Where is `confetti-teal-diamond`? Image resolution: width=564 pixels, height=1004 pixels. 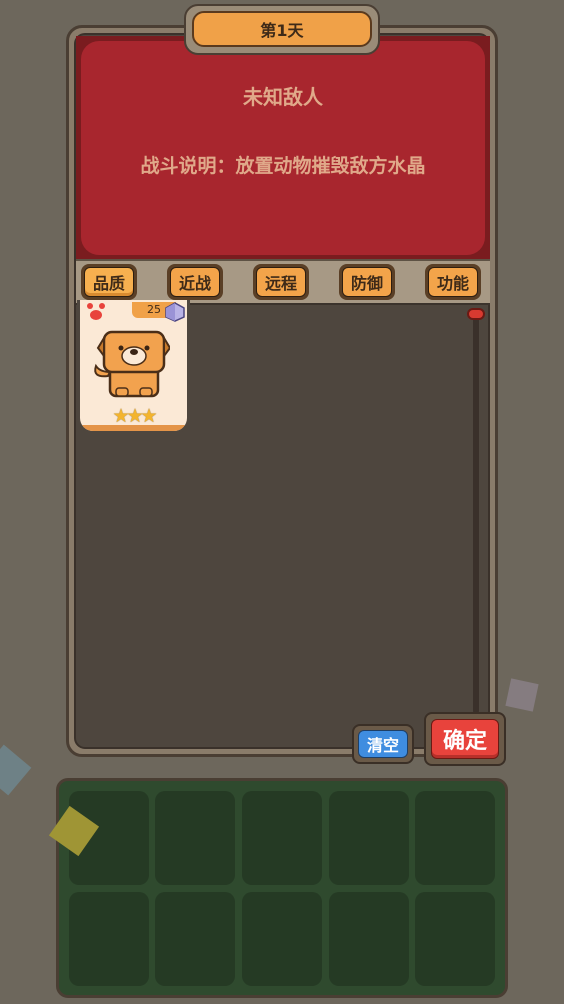 confetti-teal-diamond is located at coordinates (16, 770).